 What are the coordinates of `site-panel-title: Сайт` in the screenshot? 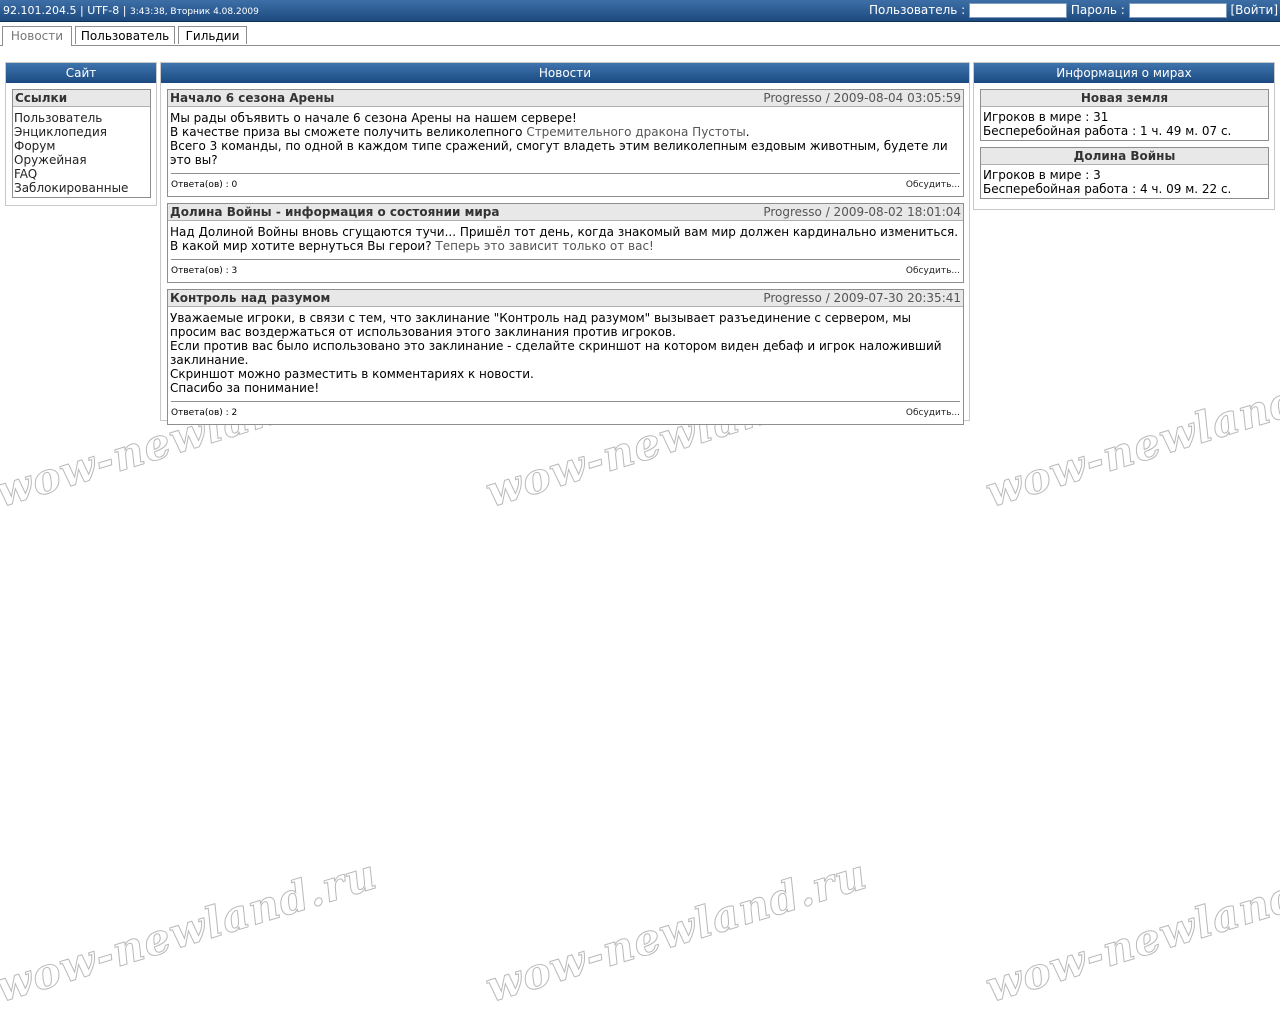 It's located at (81, 73).